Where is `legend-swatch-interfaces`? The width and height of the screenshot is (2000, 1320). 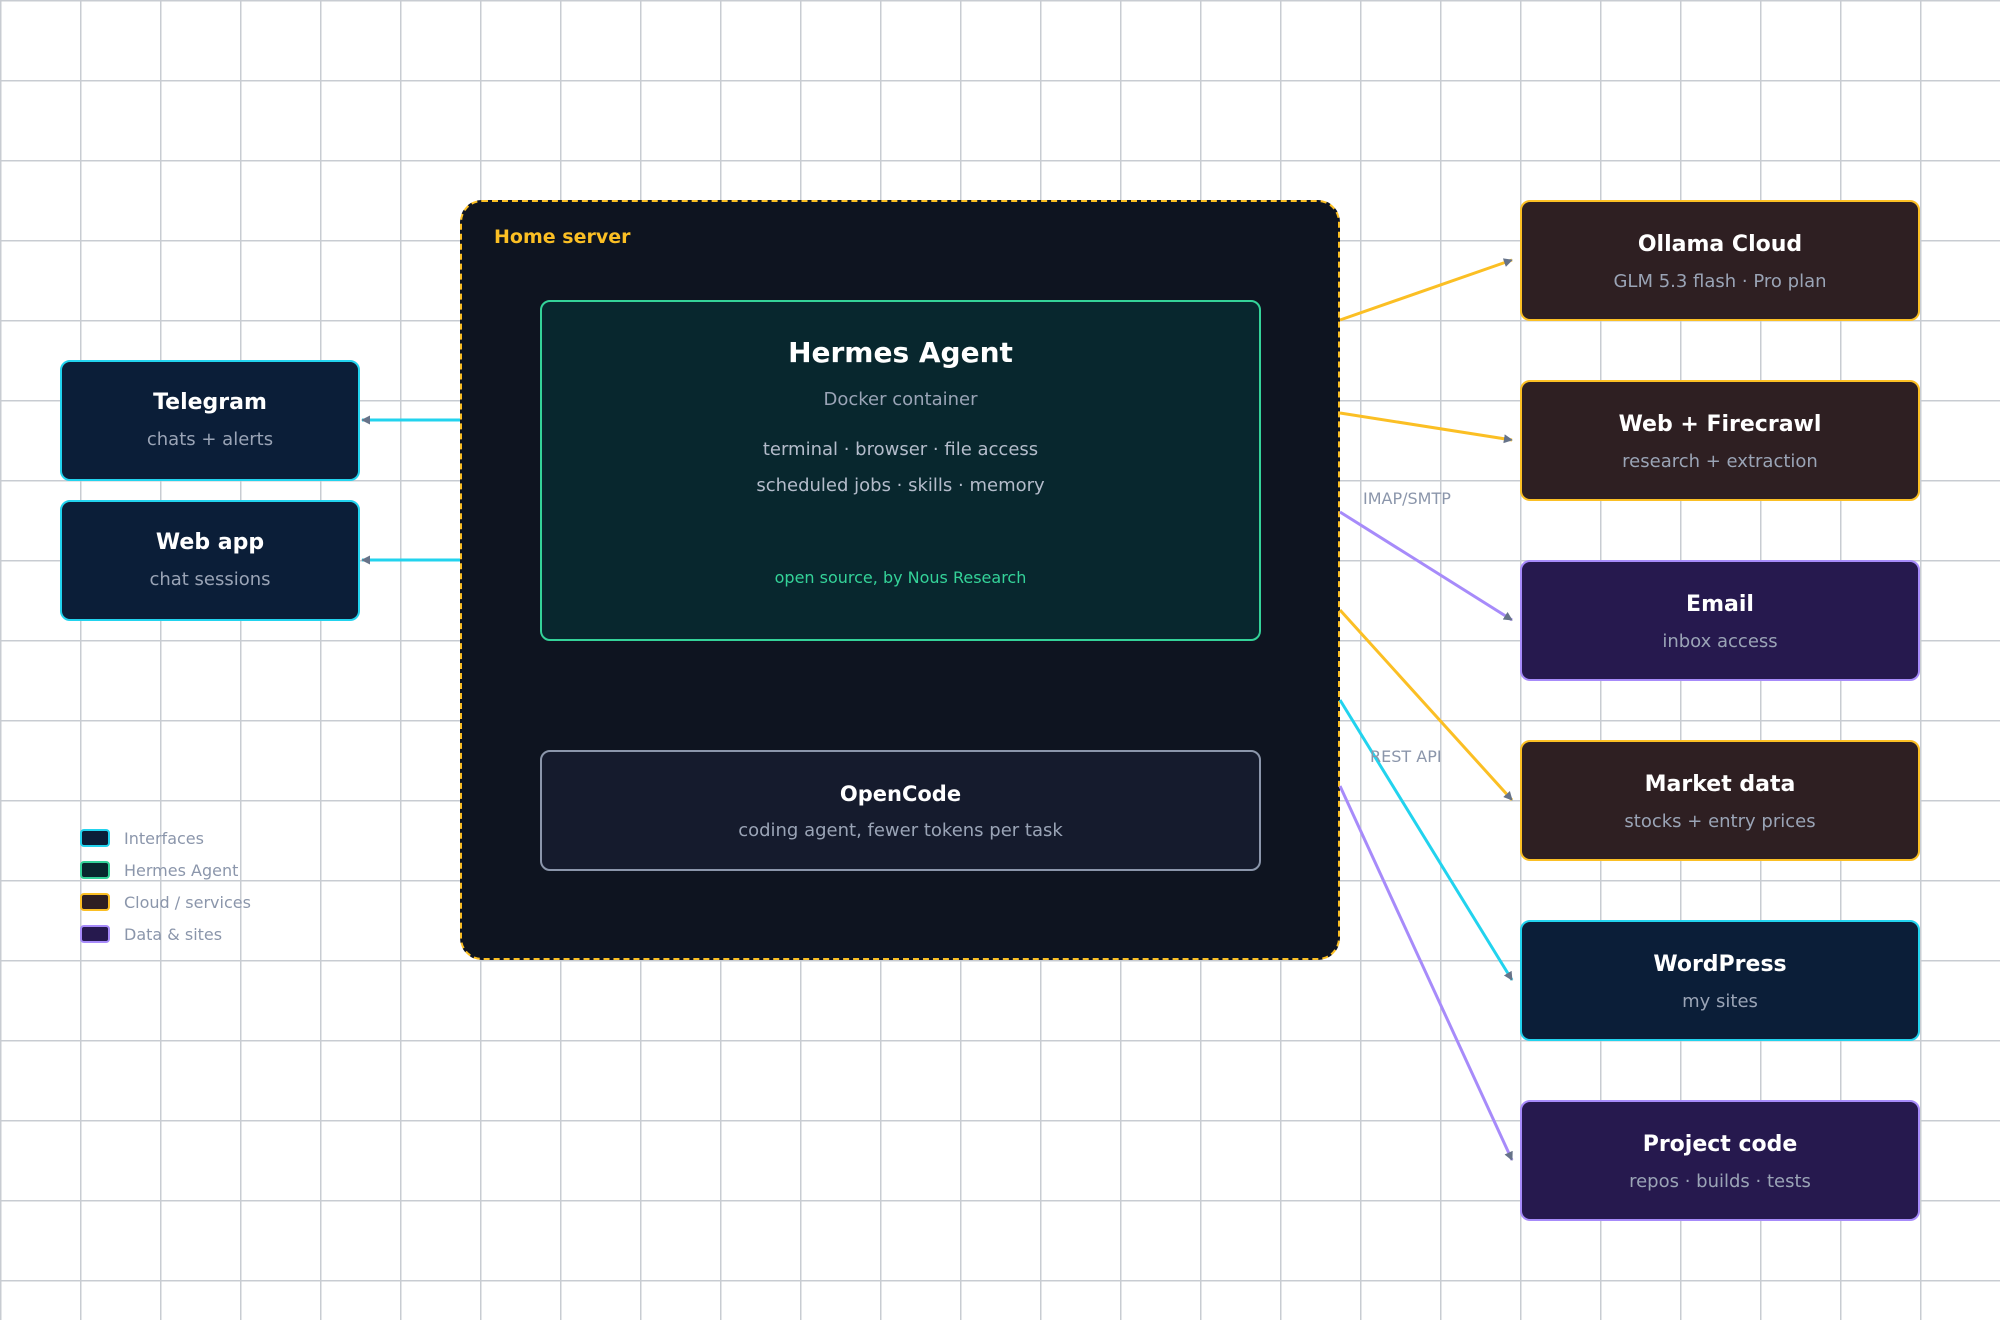
legend-swatch-interfaces is located at coordinates (95, 838).